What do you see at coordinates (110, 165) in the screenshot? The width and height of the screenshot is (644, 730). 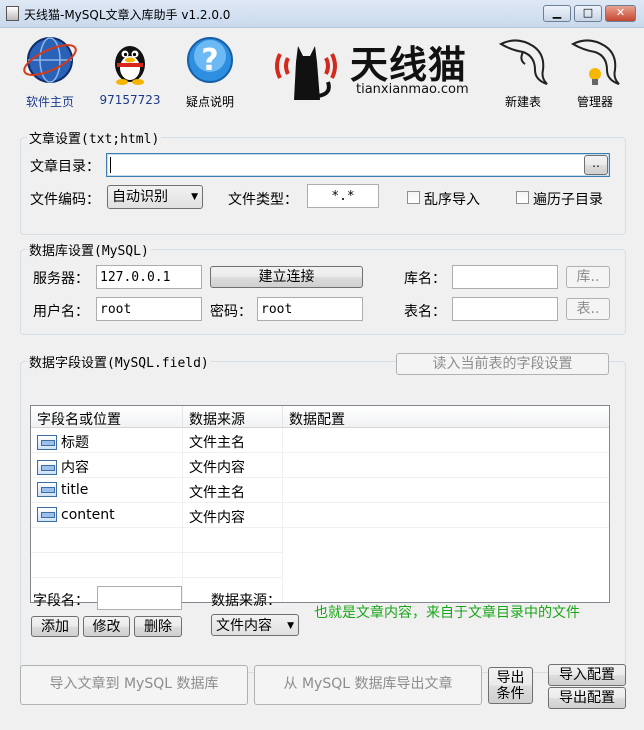 I see `text-cursor` at bounding box center [110, 165].